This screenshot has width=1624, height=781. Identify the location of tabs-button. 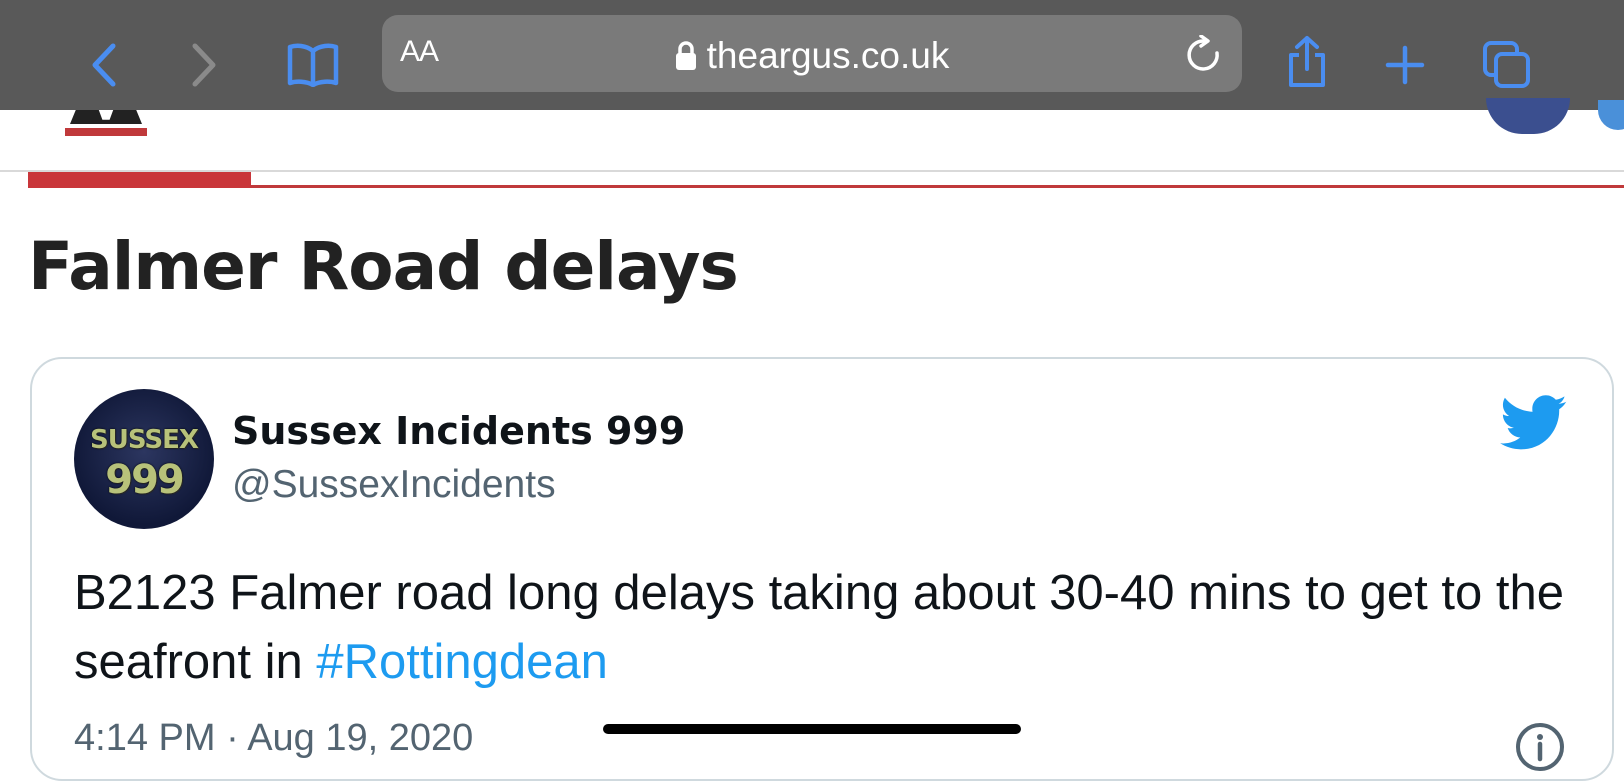
(1507, 65).